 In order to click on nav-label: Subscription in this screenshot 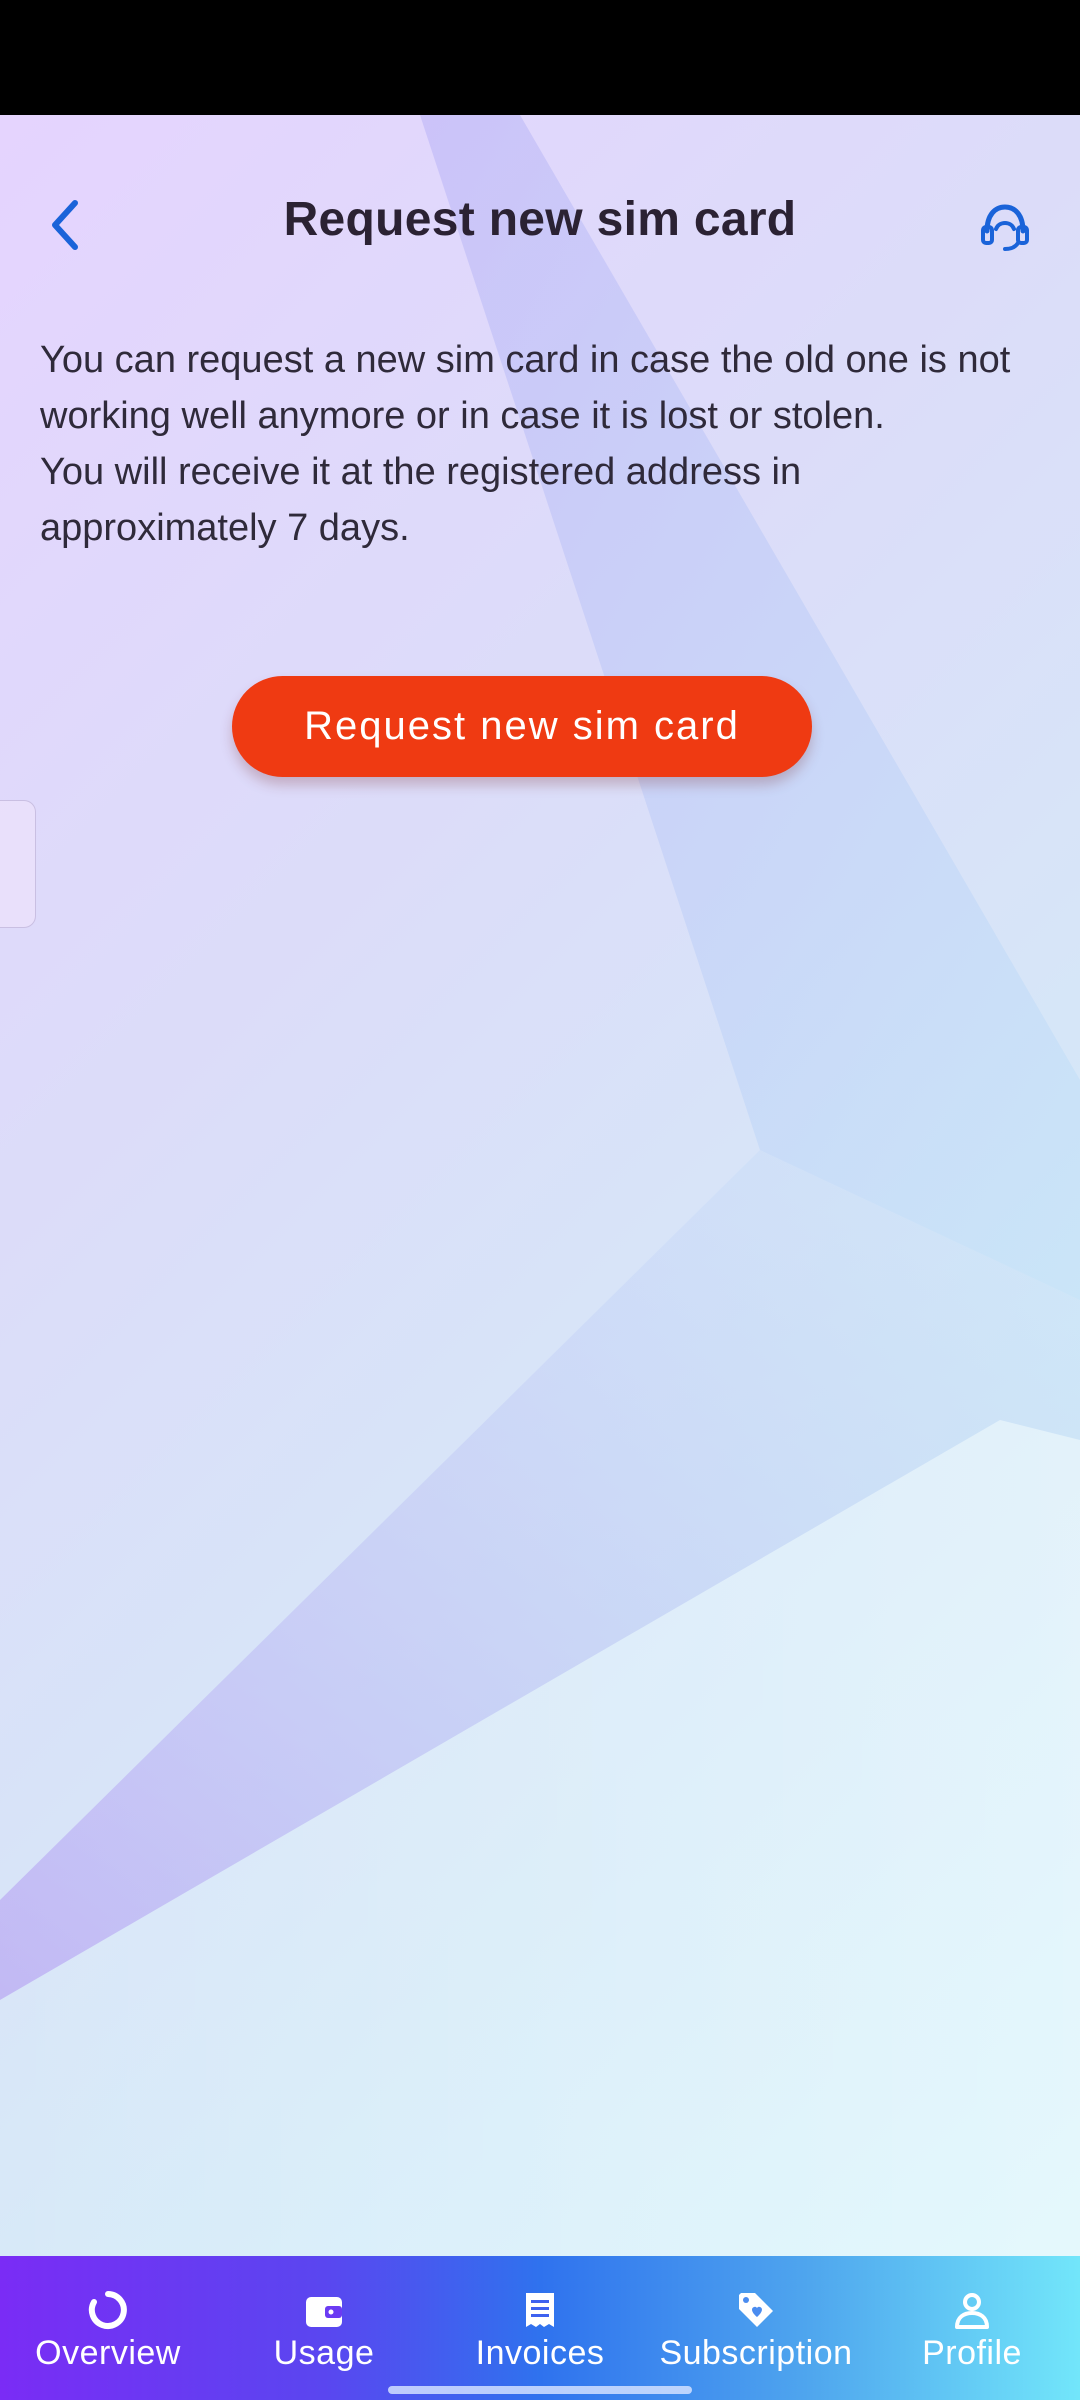, I will do `click(756, 2353)`.